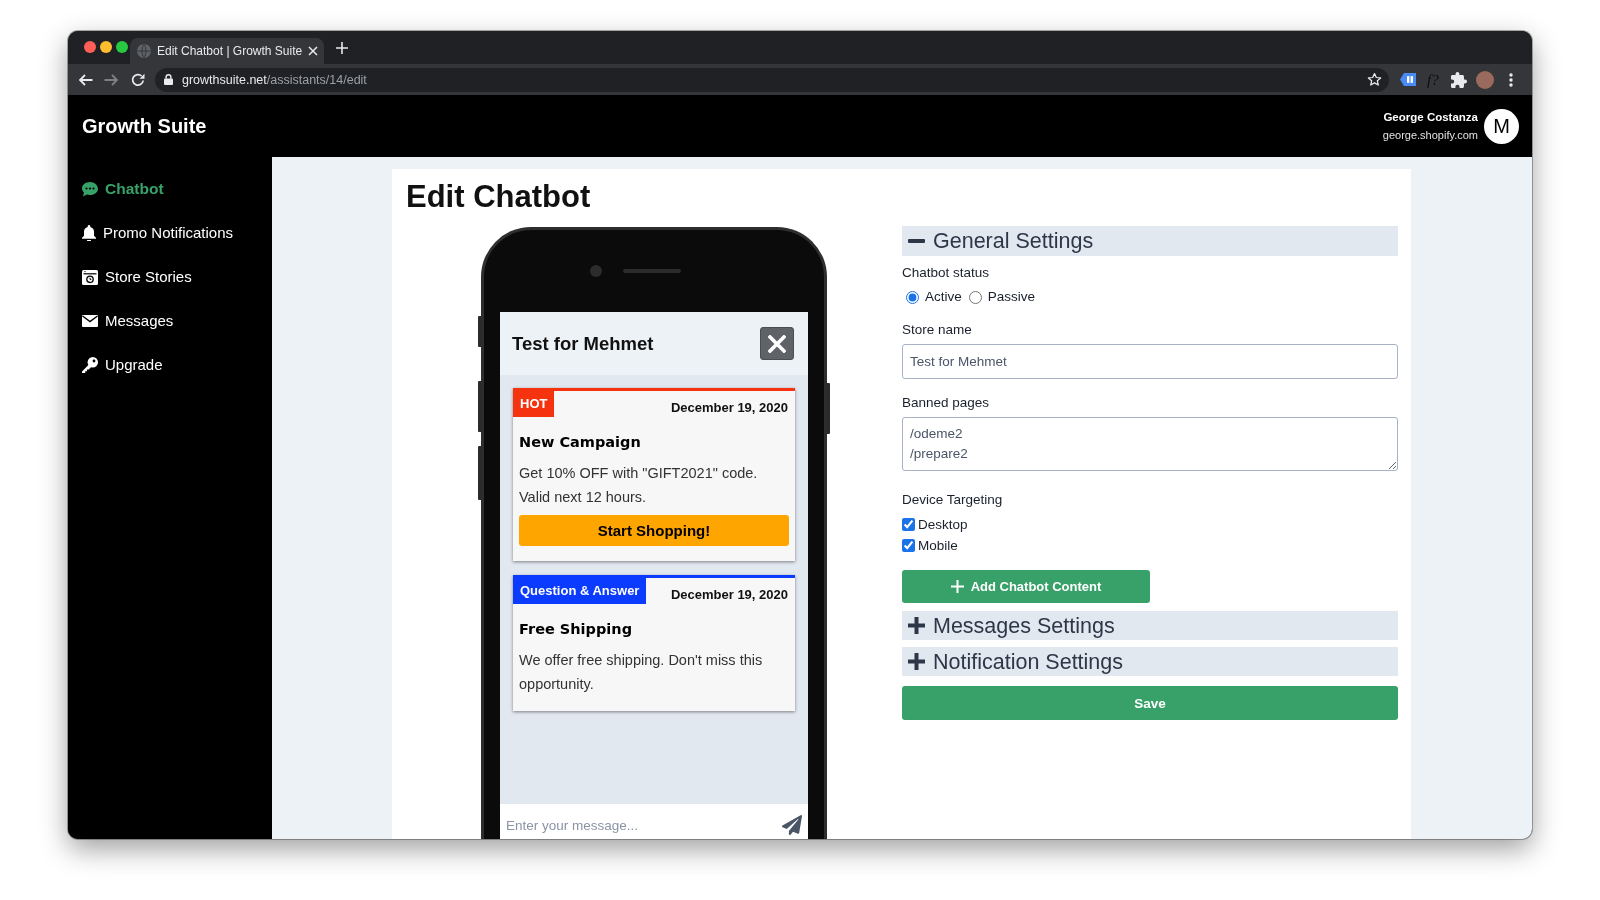 Image resolution: width=1600 pixels, height=900 pixels. I want to click on sidebar-item: Store Stories, so click(137, 277).